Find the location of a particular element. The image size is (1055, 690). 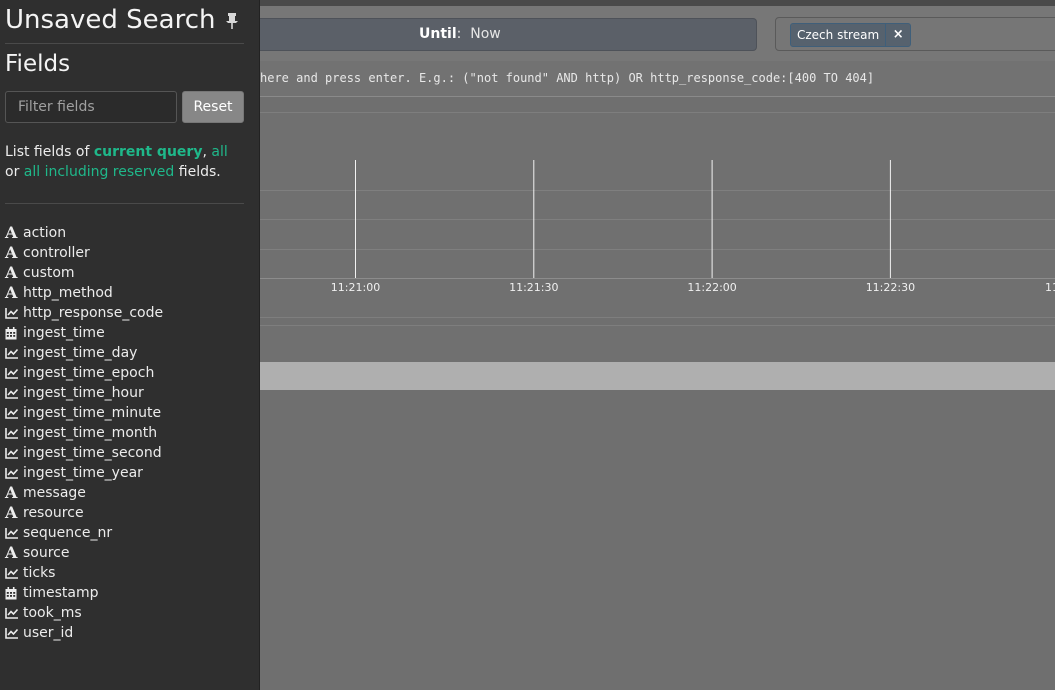

field-item: Acustom is located at coordinates (125, 273).